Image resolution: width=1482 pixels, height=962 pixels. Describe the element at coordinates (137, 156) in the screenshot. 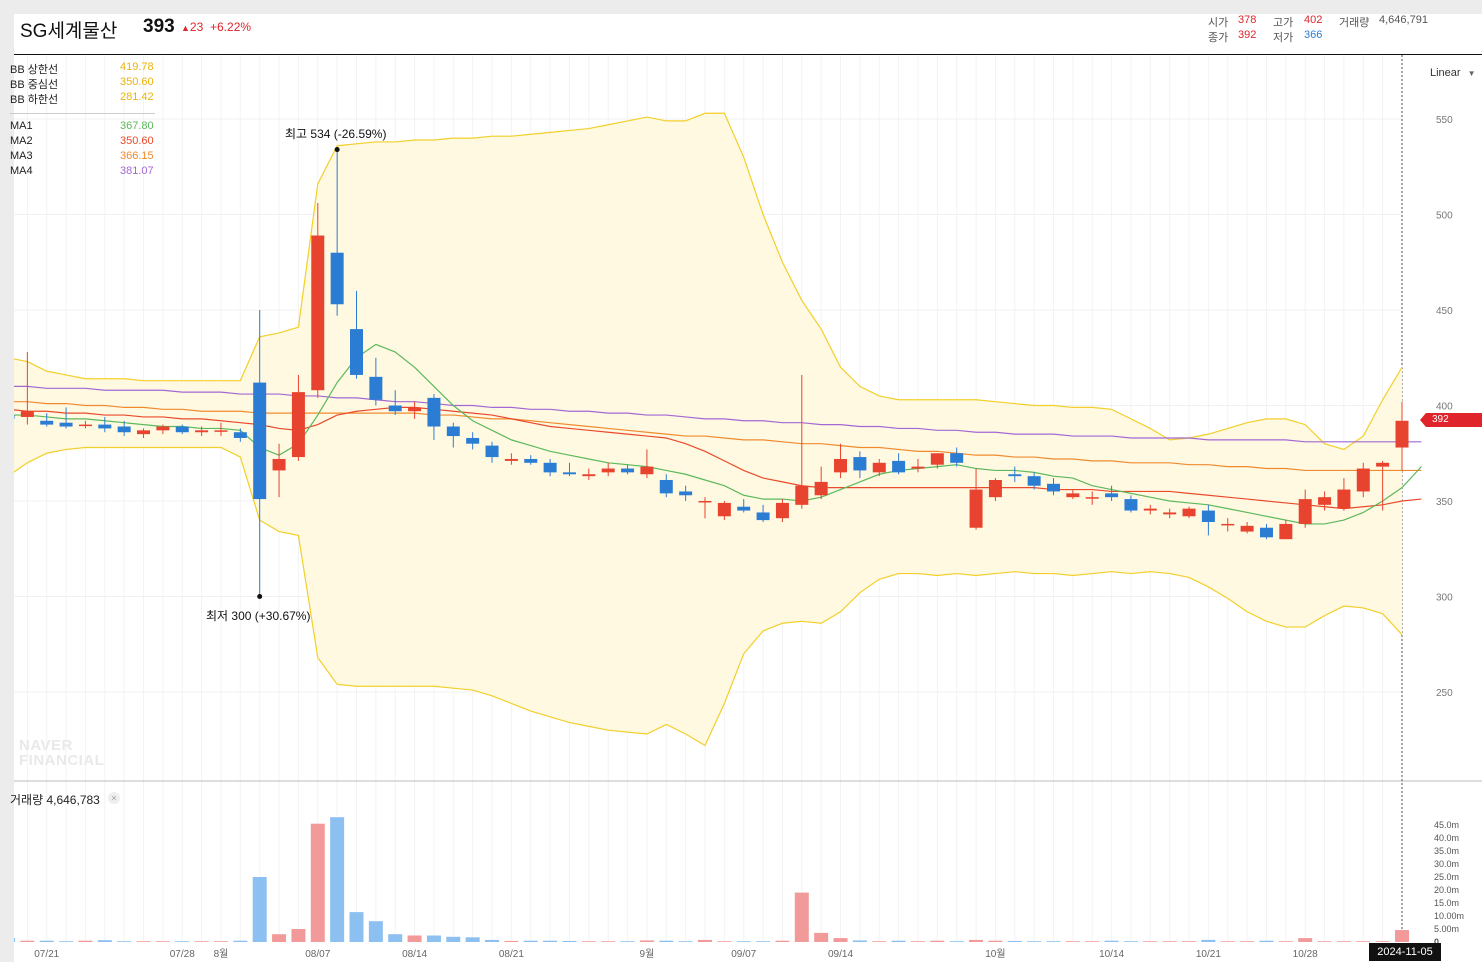

I see `legend-value: 366.15` at that location.